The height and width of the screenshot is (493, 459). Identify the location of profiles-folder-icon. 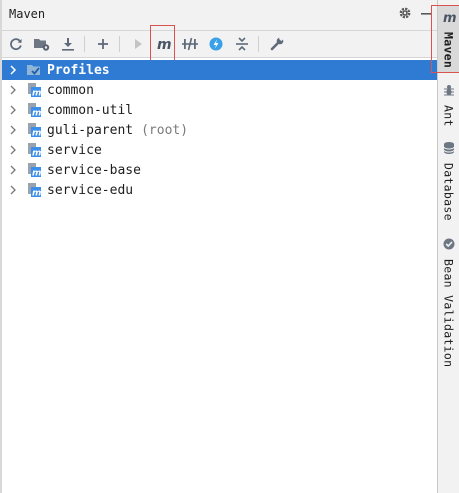
(34, 70).